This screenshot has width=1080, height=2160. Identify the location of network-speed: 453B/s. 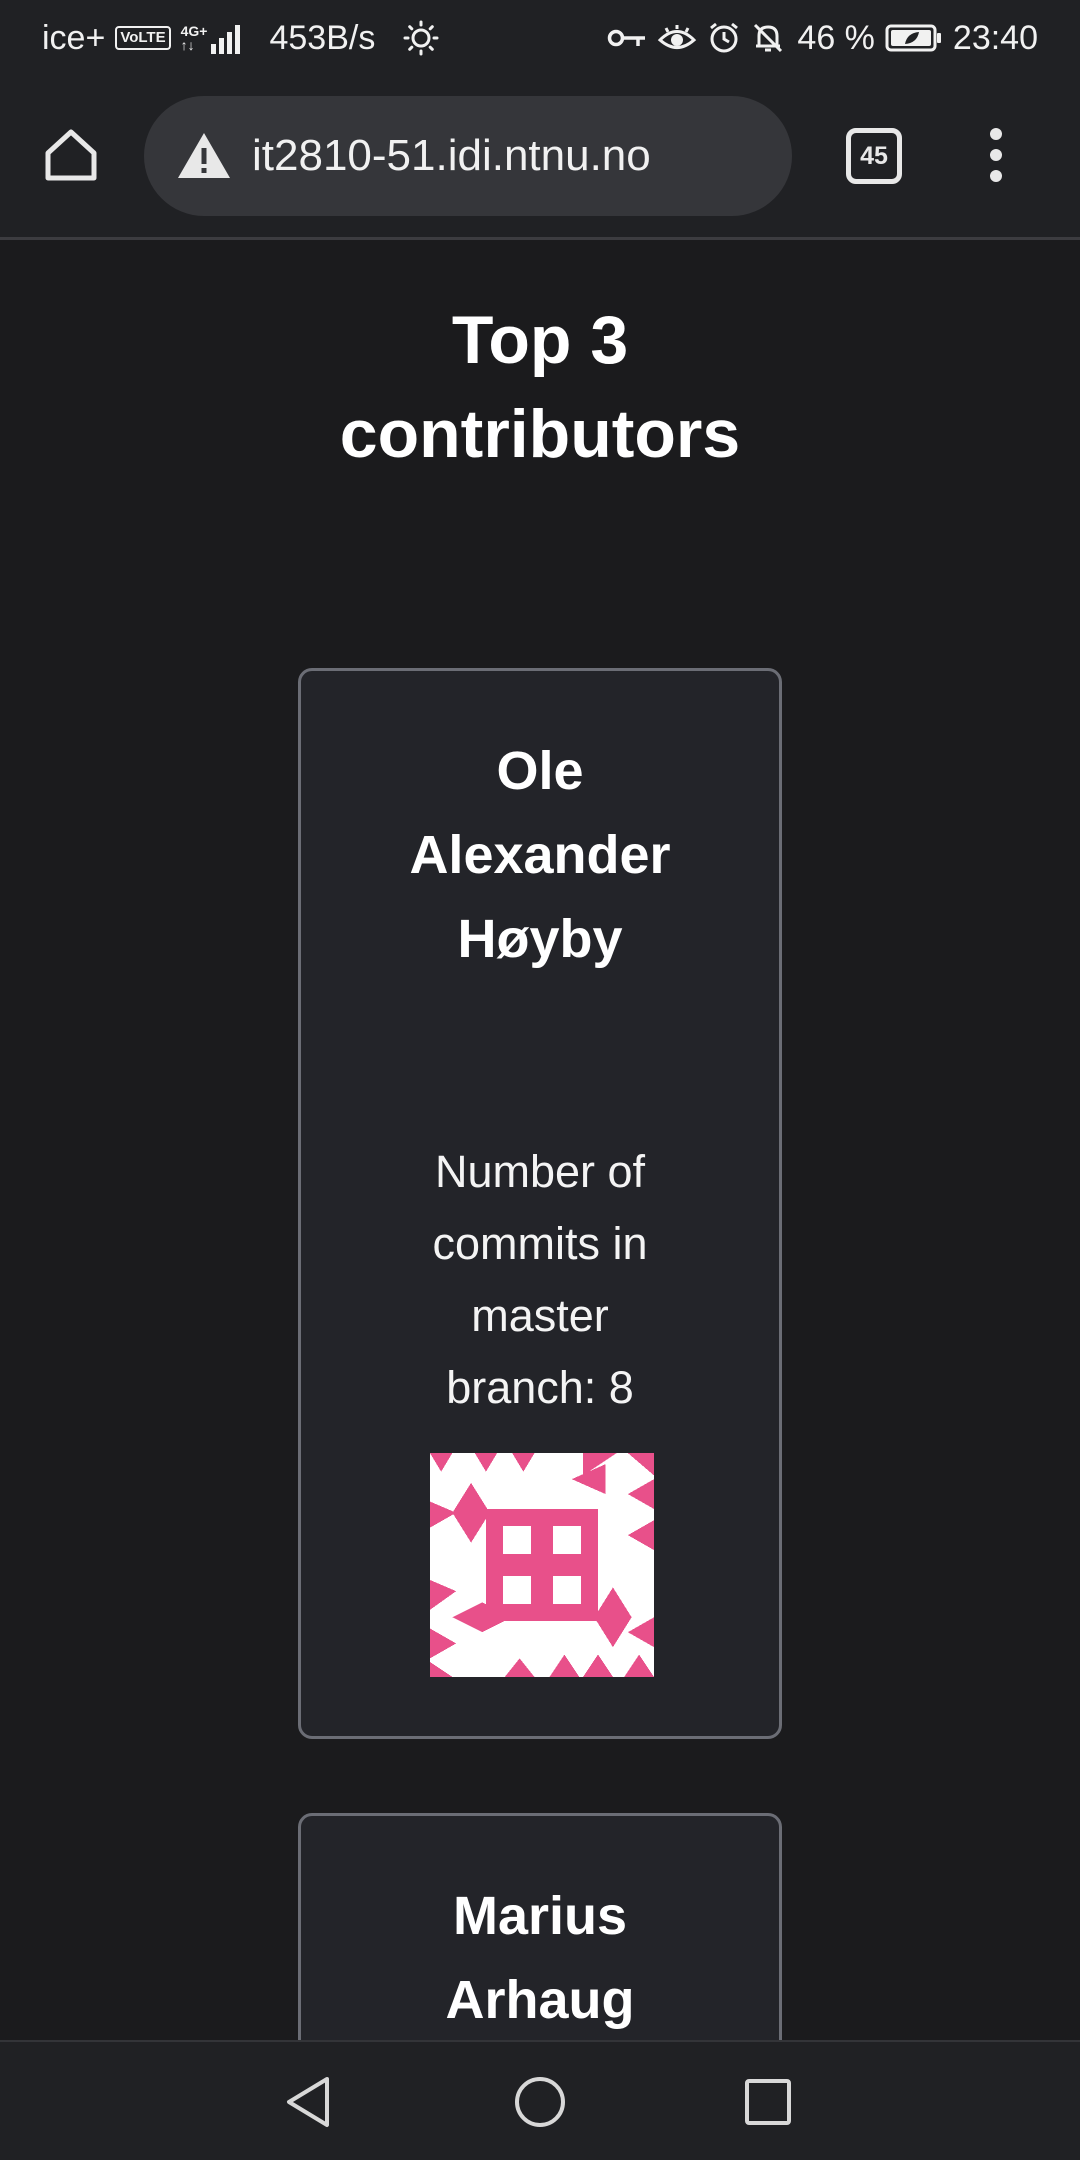
(322, 37).